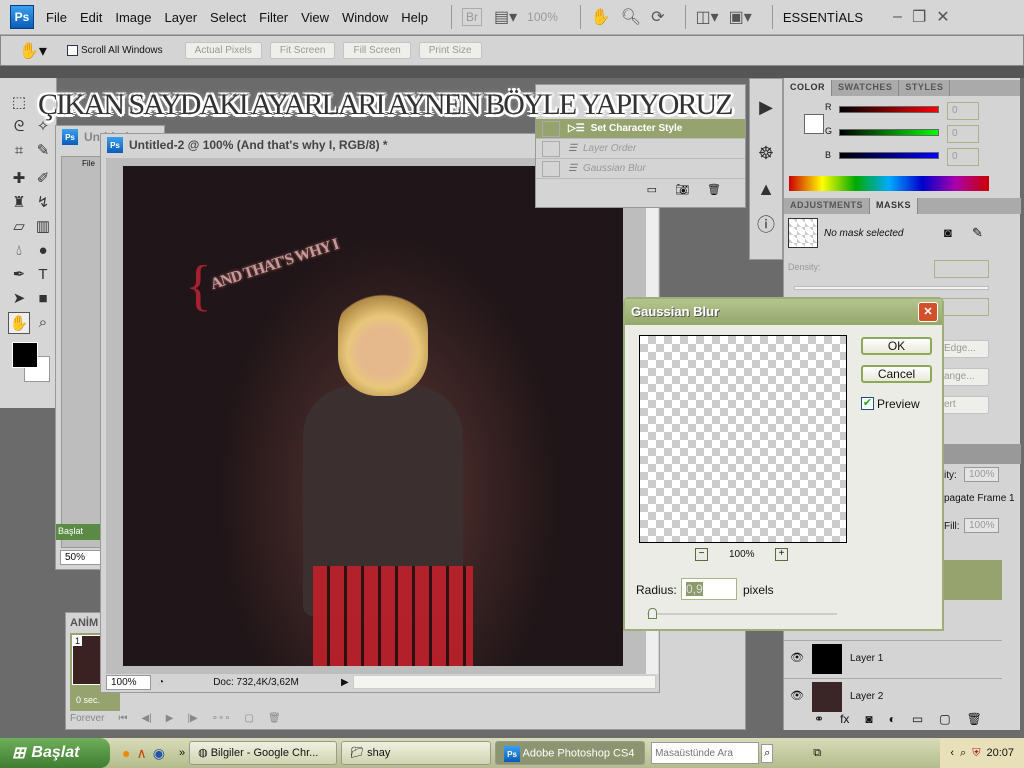  What do you see at coordinates (844, 719) in the screenshot?
I see `layer-style-icon: fx` at bounding box center [844, 719].